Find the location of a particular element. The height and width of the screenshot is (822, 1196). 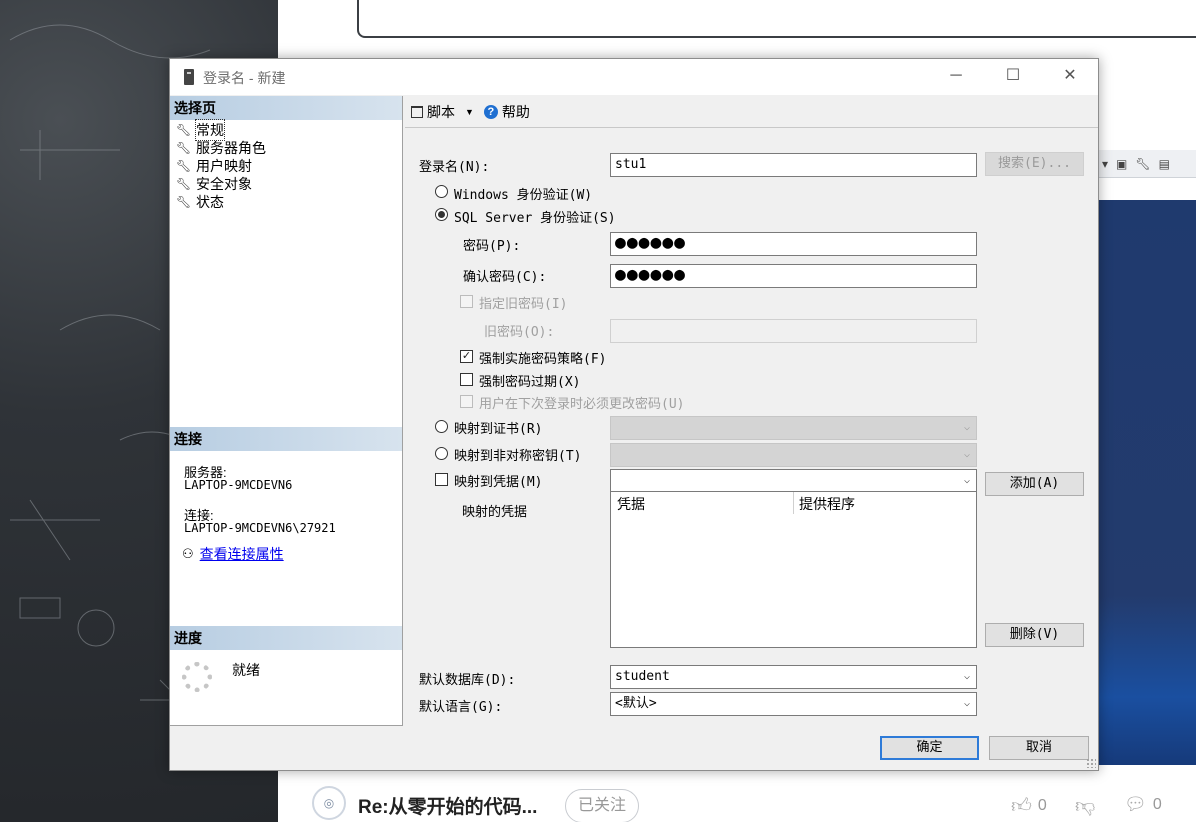

comment-count: 0 is located at coordinates (1157, 804).